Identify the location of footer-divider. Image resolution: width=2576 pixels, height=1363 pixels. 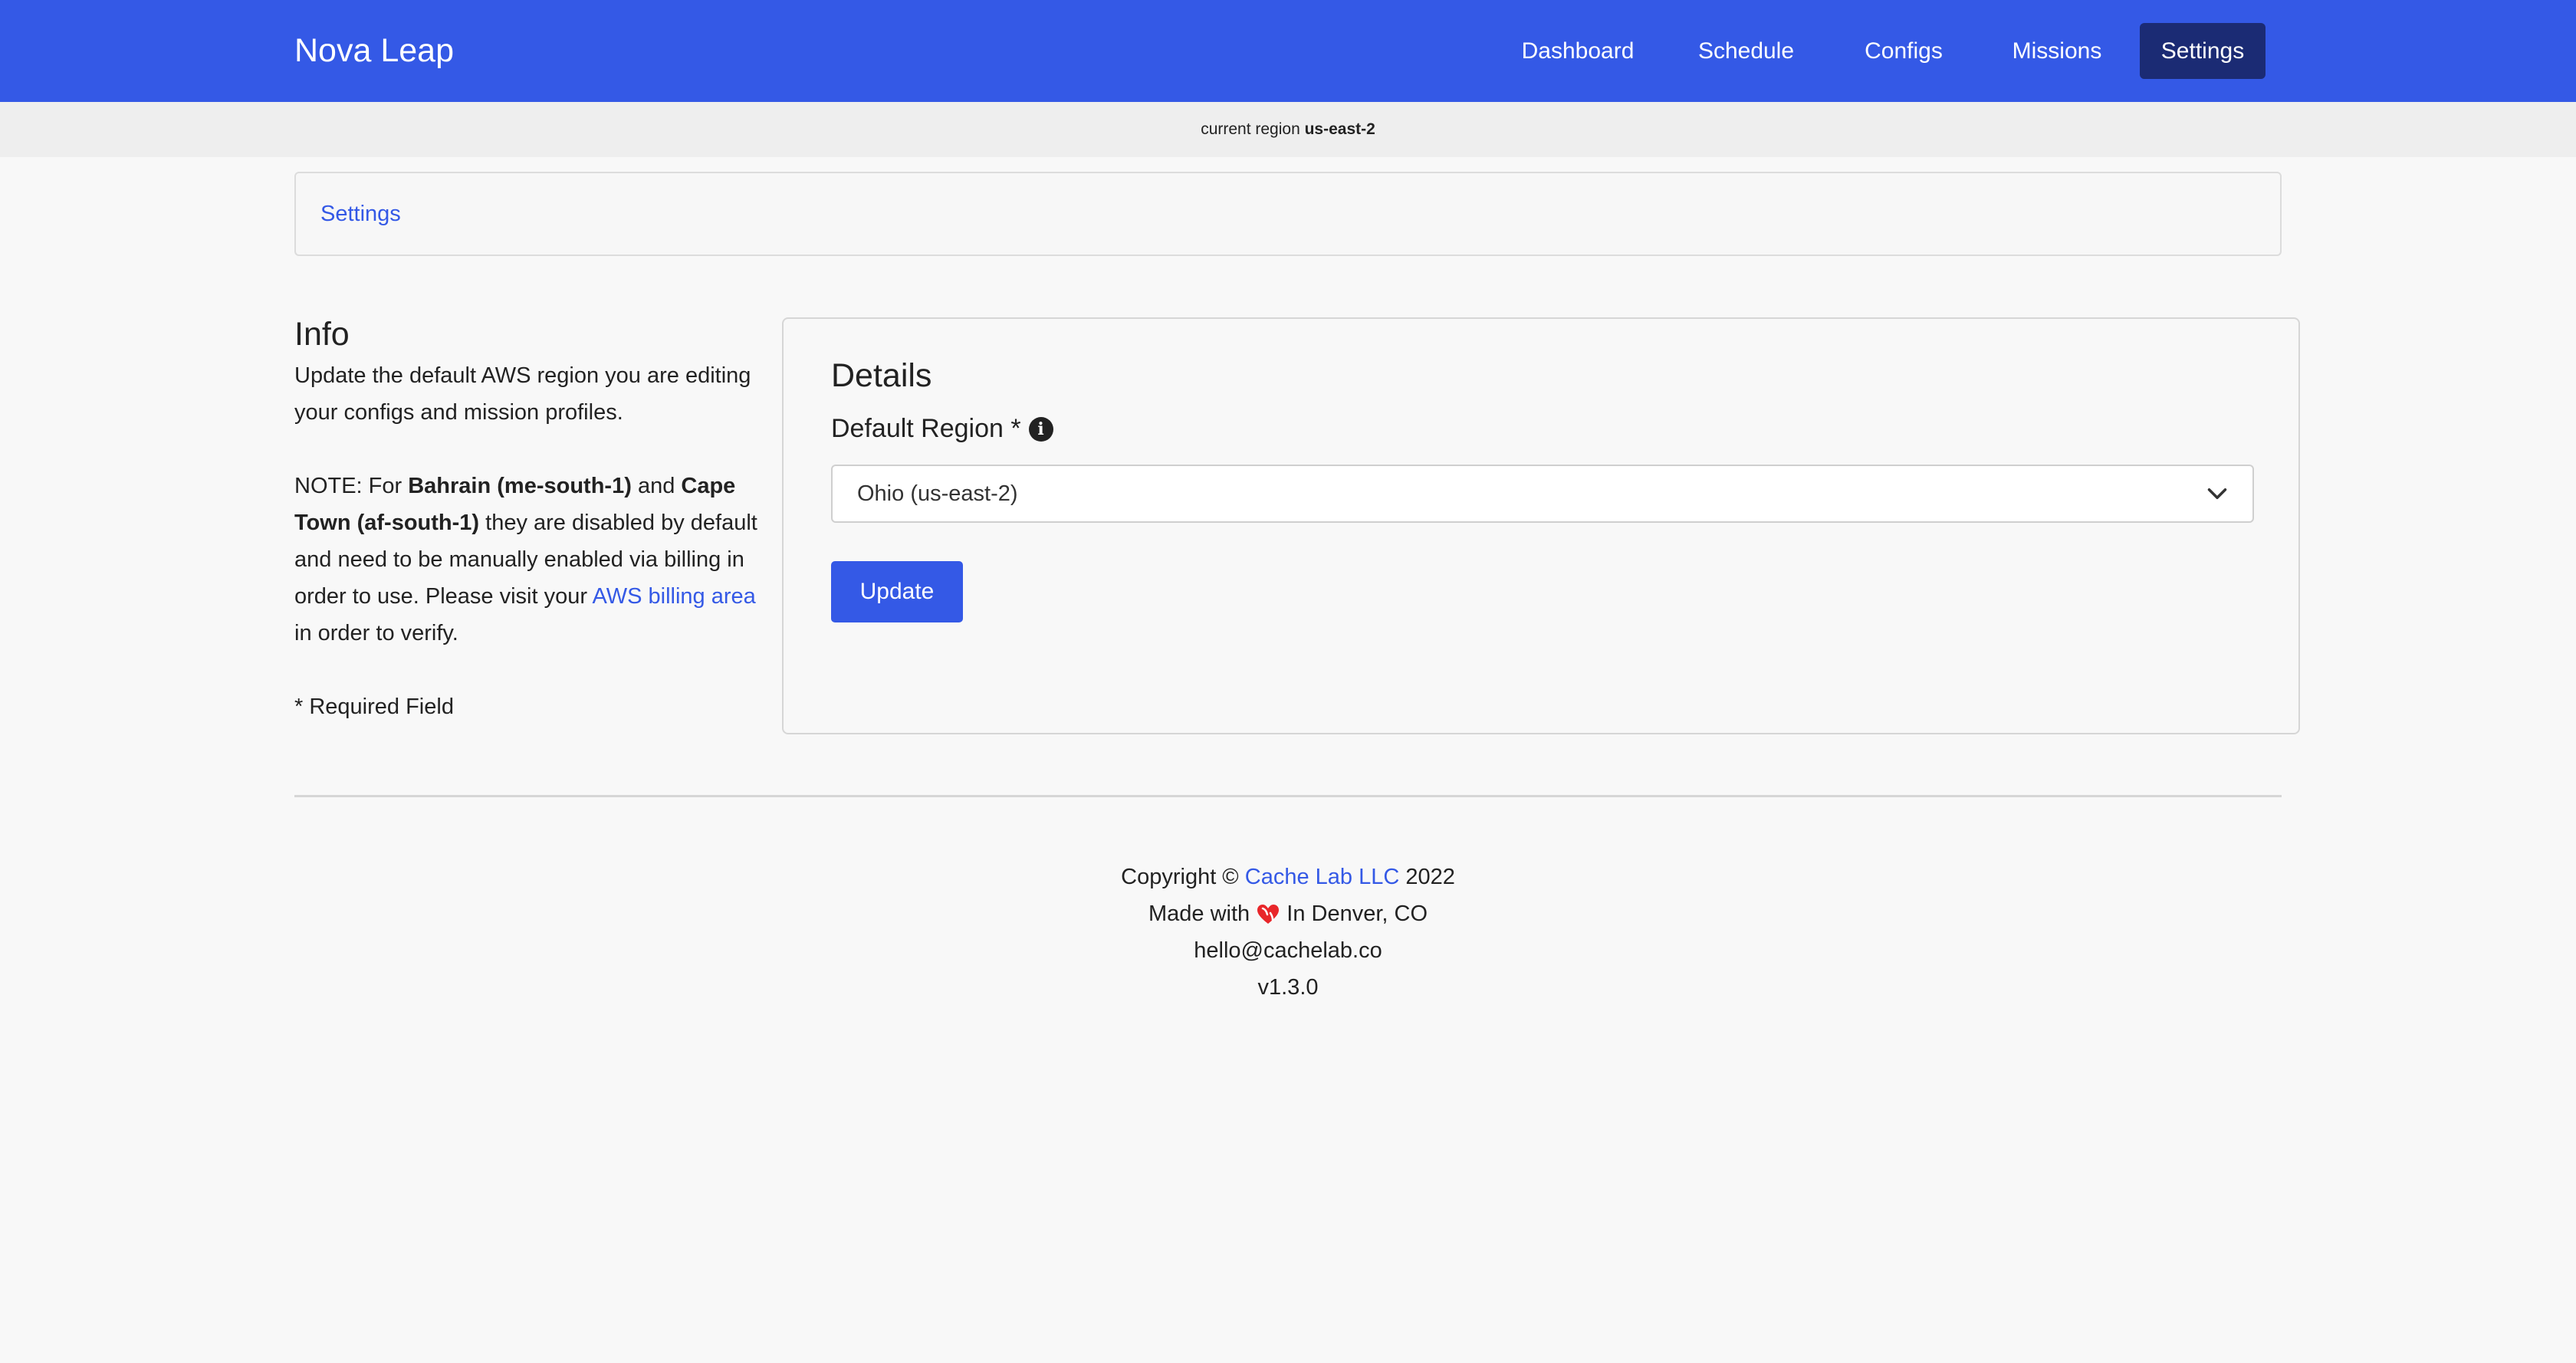
(1288, 796).